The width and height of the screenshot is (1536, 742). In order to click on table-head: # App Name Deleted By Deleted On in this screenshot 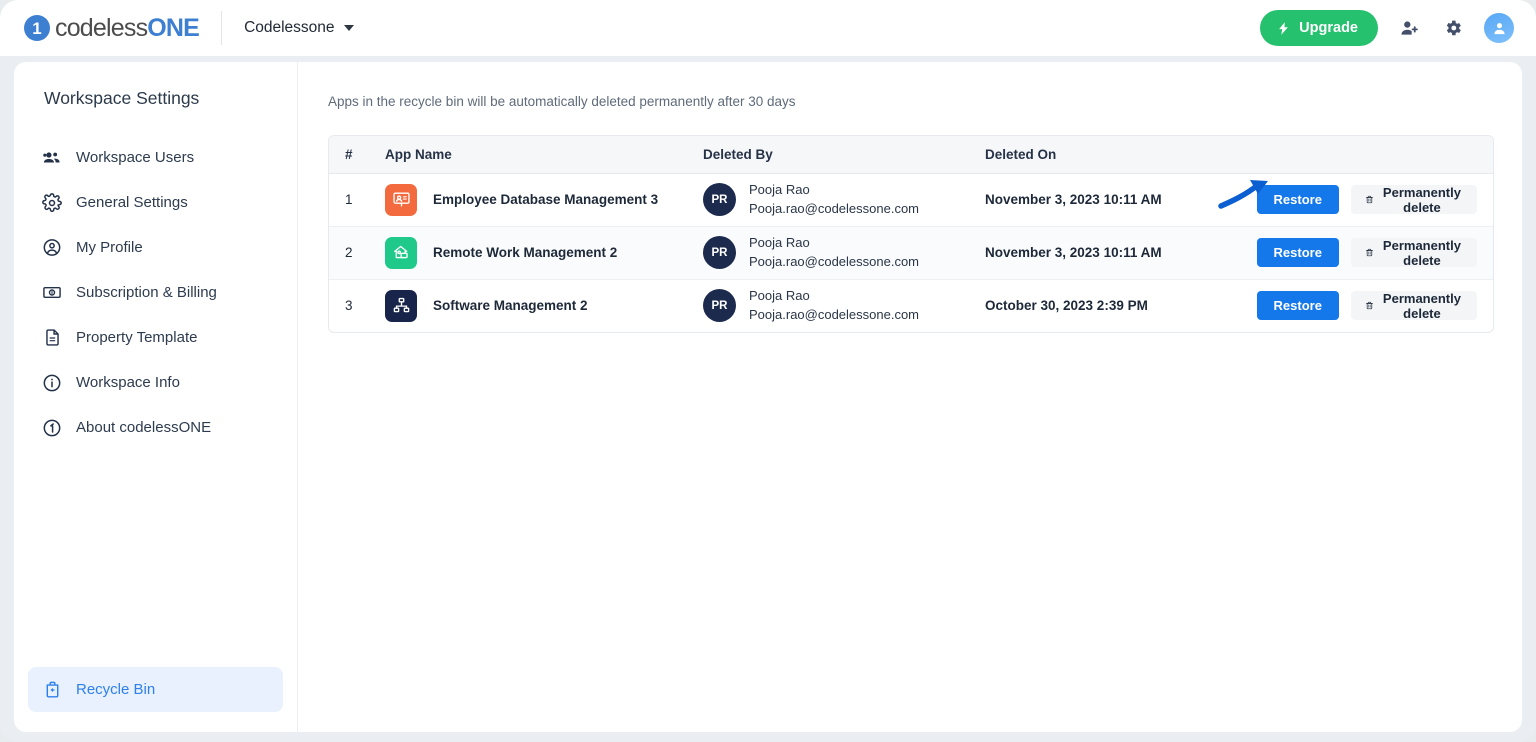, I will do `click(911, 155)`.